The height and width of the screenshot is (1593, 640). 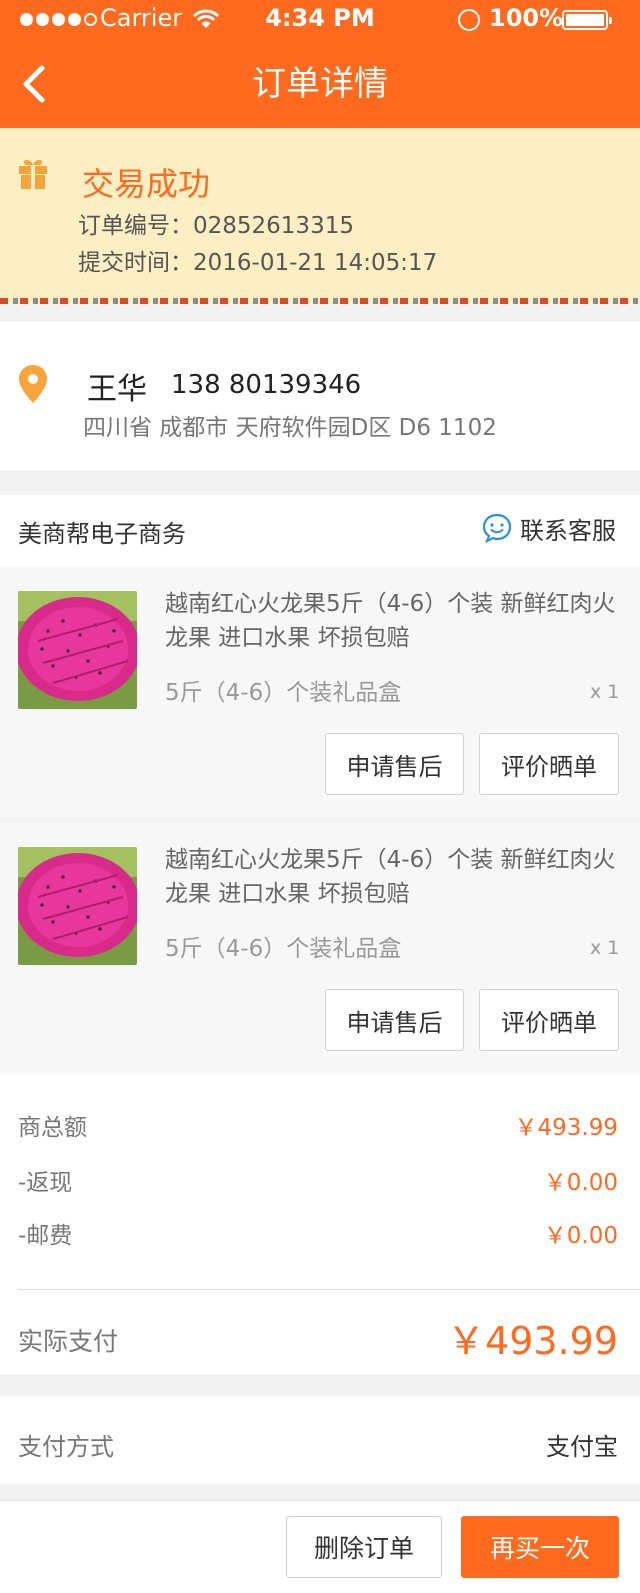 What do you see at coordinates (258, 263) in the screenshot?
I see `submit-time: 提交时间：2016-01-21 14:05:17` at bounding box center [258, 263].